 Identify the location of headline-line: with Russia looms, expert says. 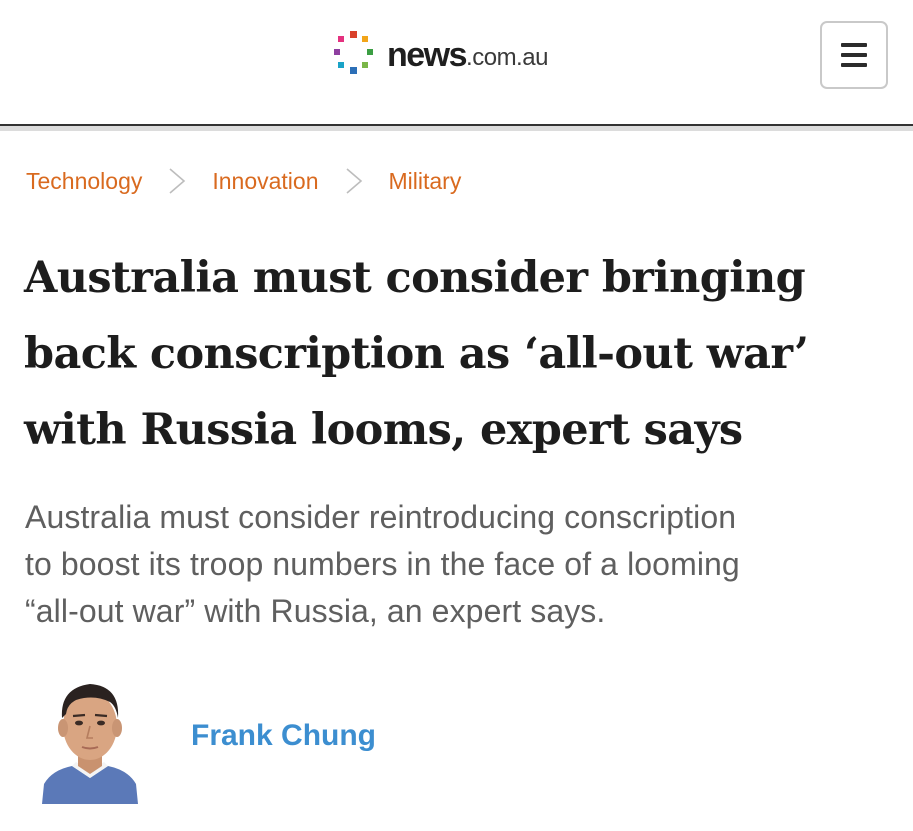
(383, 430).